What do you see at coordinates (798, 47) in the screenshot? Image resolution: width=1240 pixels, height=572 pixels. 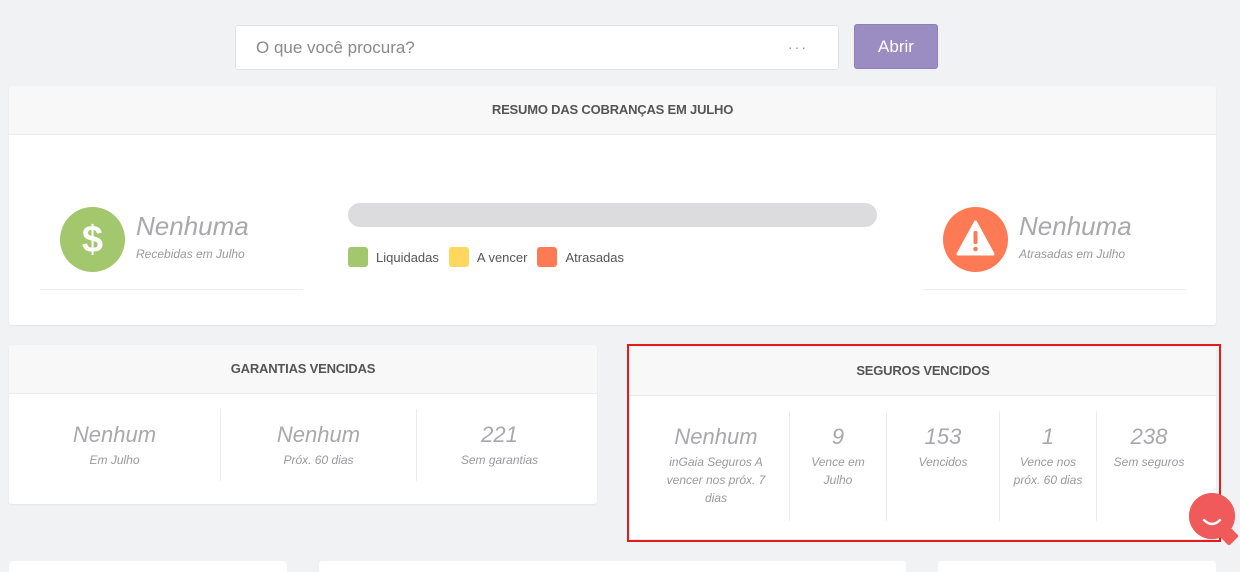 I see `more-dots-icon: ···` at bounding box center [798, 47].